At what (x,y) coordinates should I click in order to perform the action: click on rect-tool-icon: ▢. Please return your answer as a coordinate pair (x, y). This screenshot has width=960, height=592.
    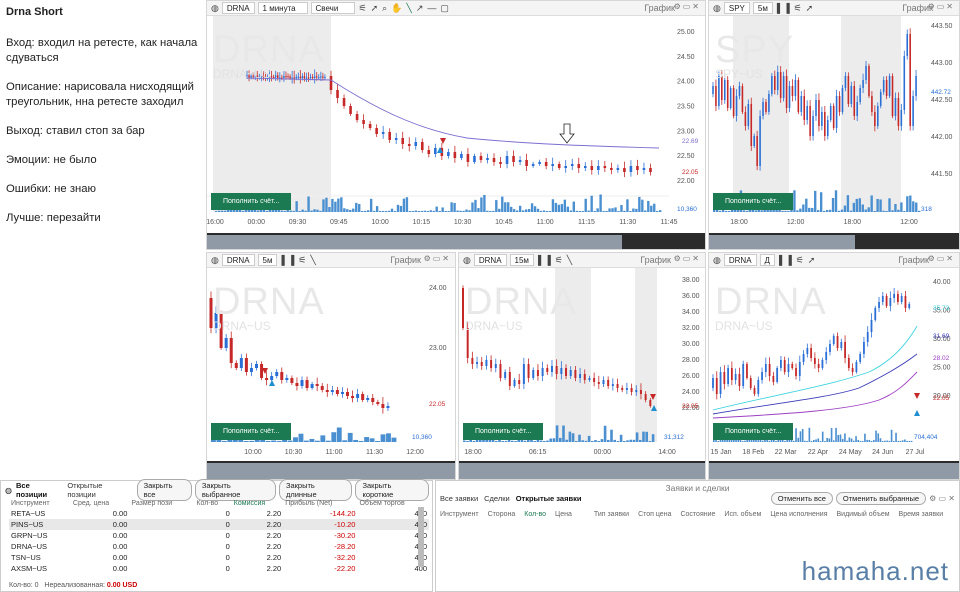
    Looking at the image, I should click on (444, 8).